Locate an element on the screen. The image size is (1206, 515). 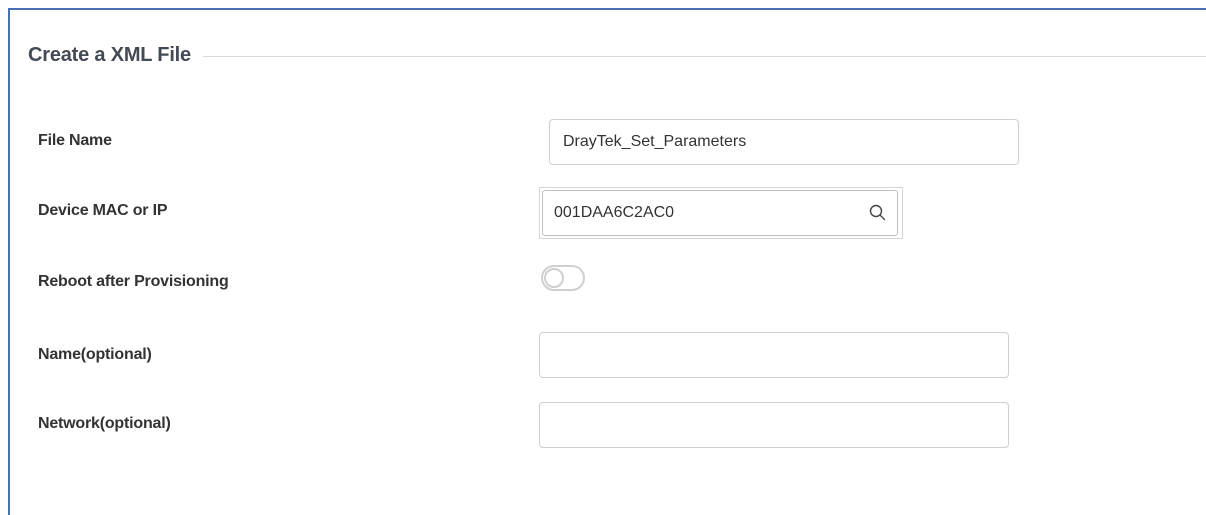
device-mac-ip-label: Device MAC or IP is located at coordinates (103, 210).